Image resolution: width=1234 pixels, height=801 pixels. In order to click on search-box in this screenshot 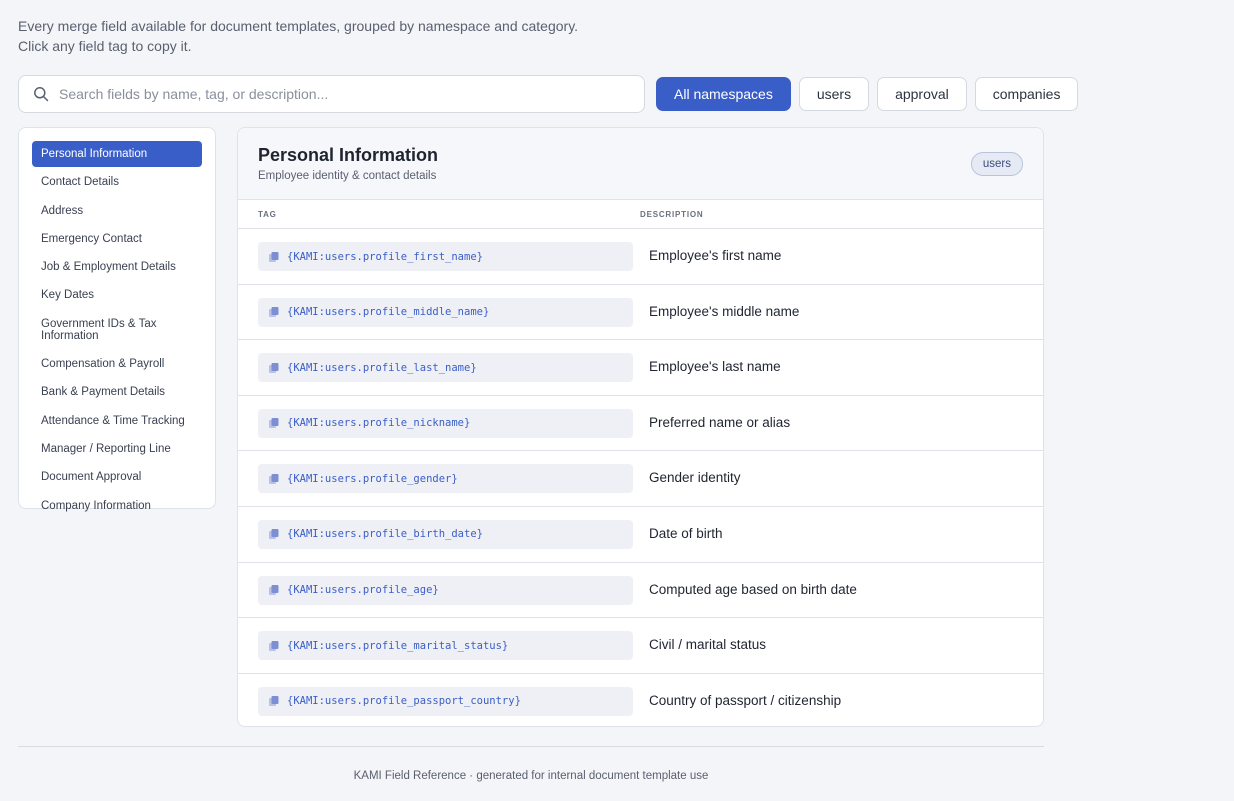, I will do `click(331, 94)`.